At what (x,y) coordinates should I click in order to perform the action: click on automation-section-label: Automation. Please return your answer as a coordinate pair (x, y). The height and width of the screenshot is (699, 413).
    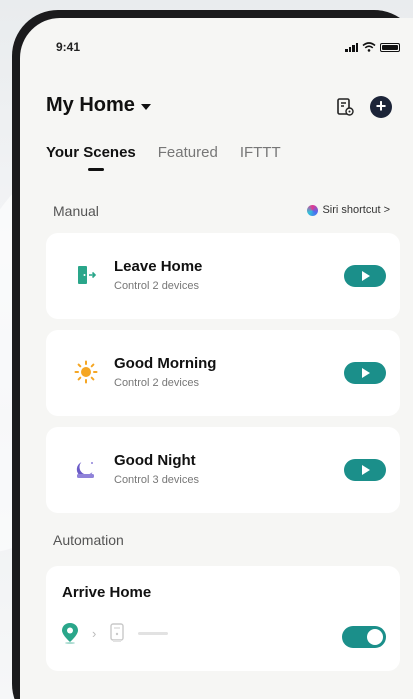
    Looking at the image, I should click on (88, 540).